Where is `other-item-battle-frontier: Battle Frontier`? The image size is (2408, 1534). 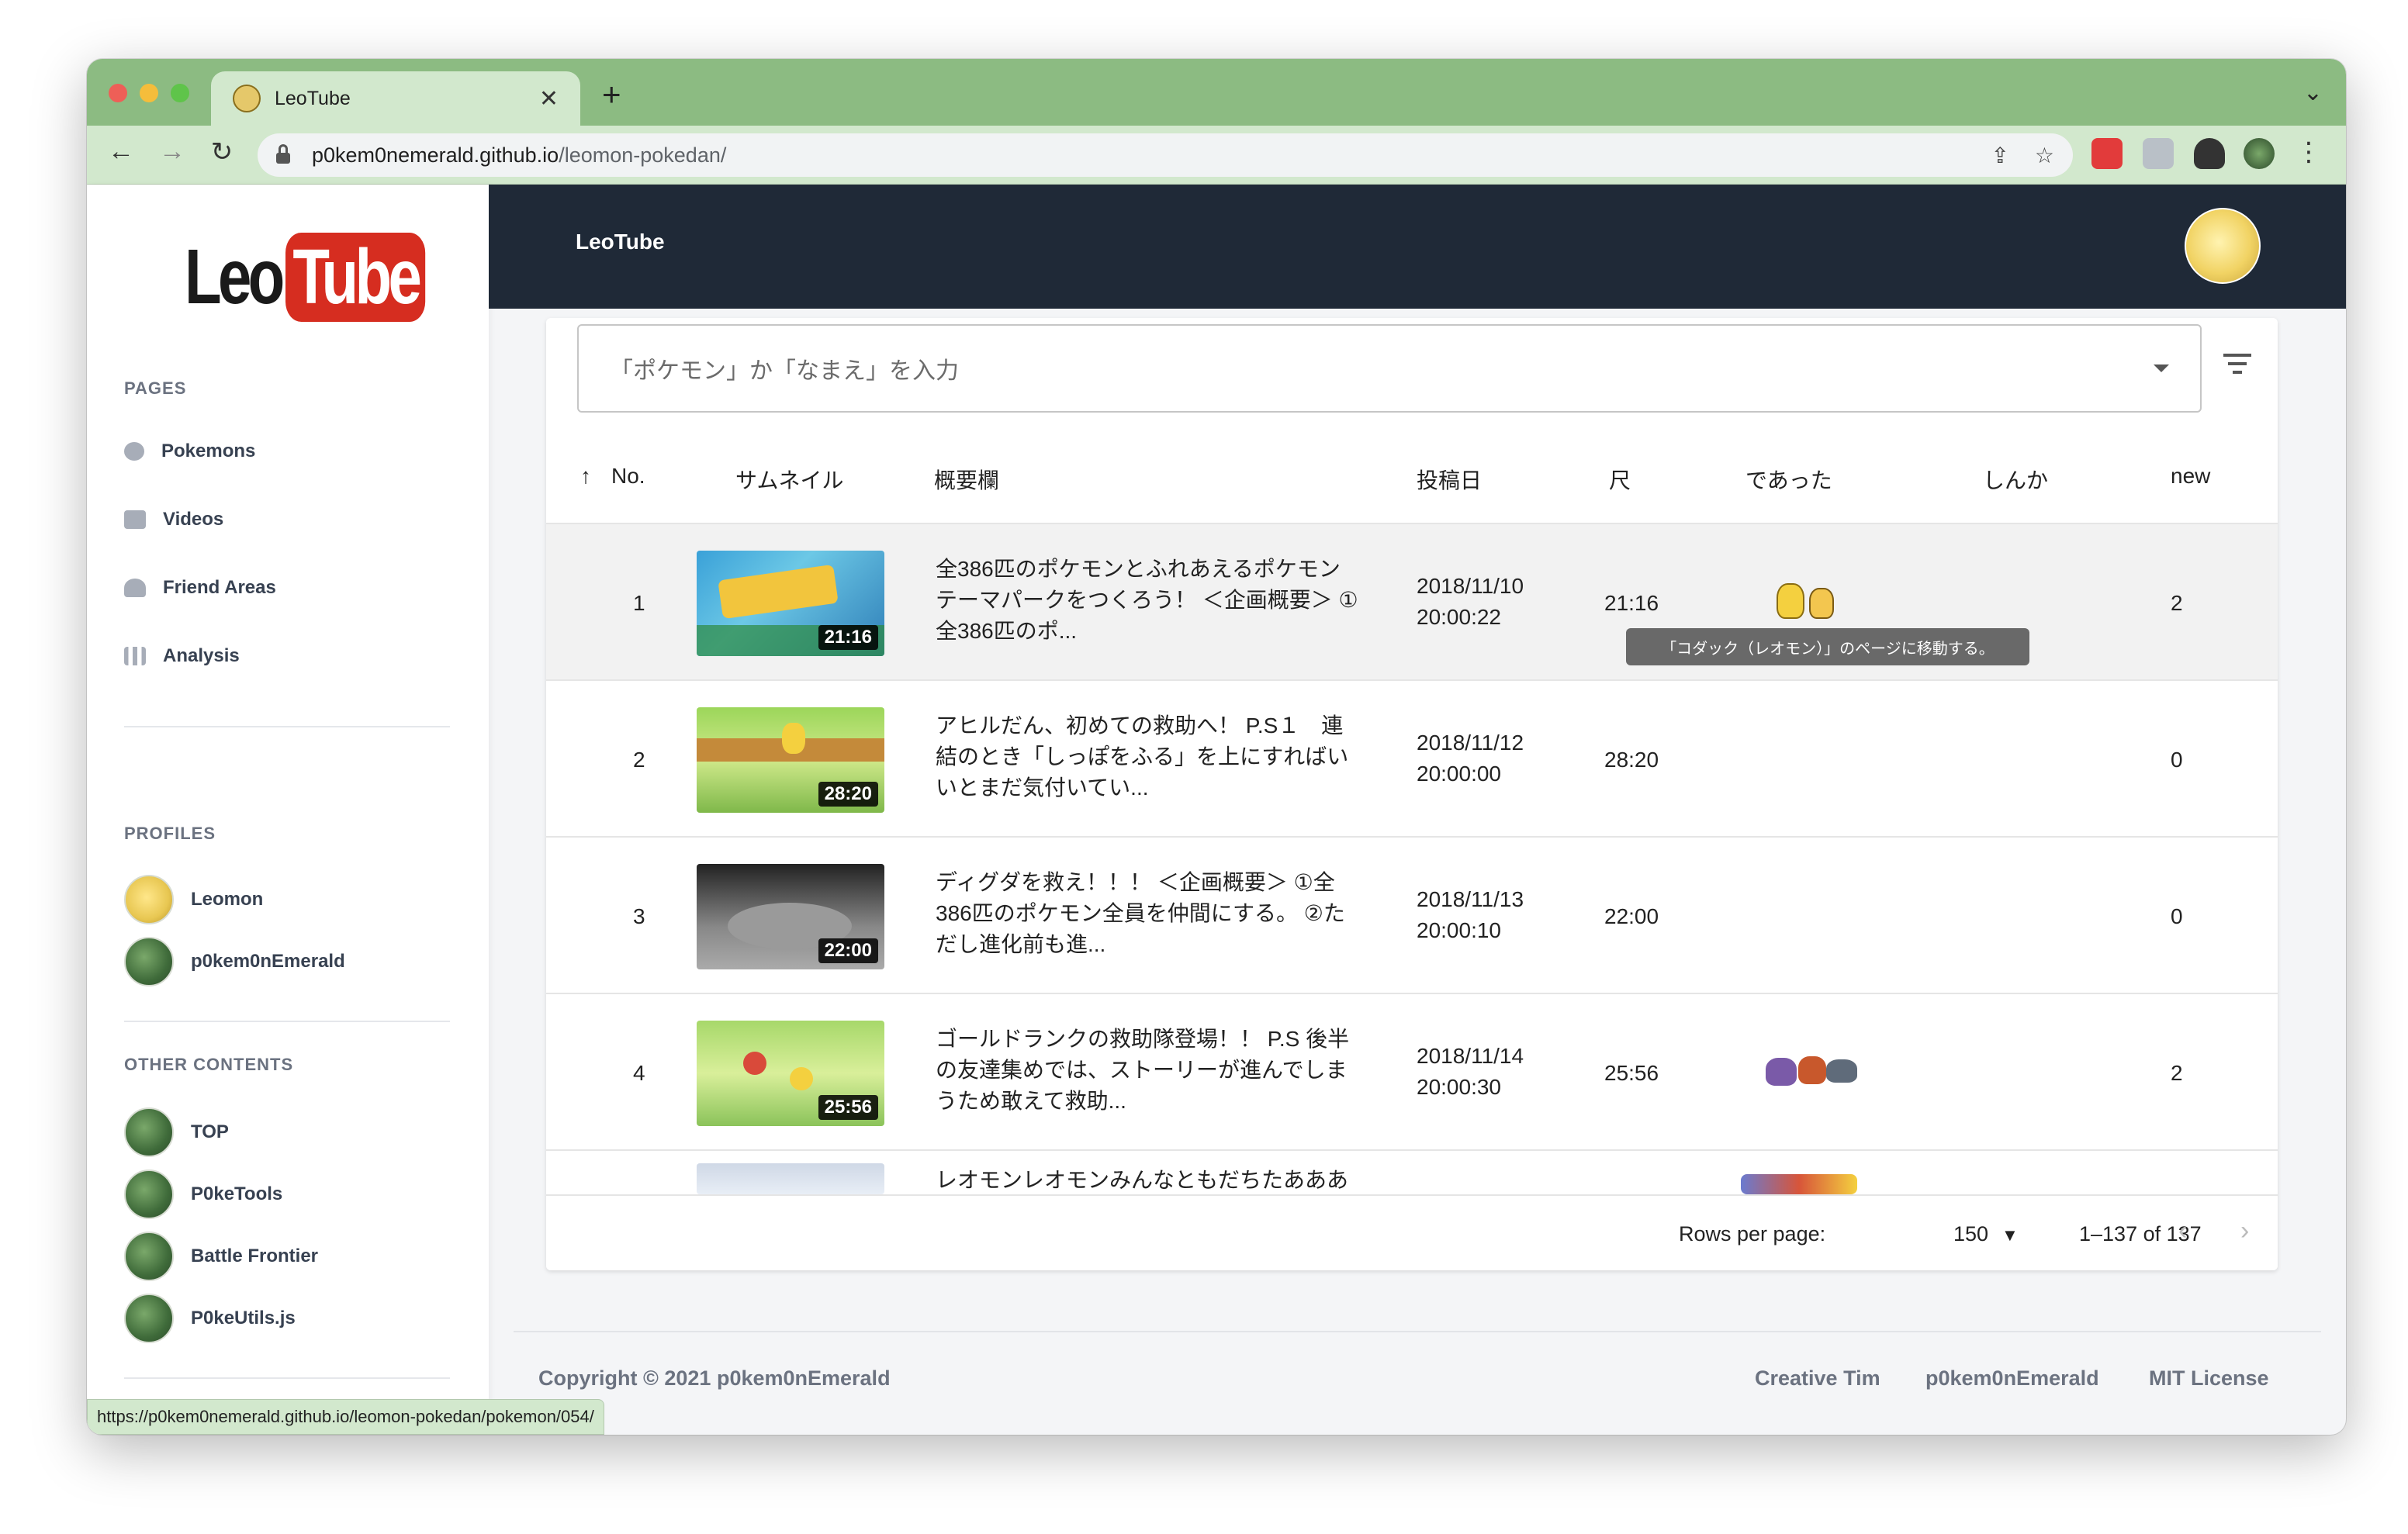 other-item-battle-frontier: Battle Frontier is located at coordinates (221, 1256).